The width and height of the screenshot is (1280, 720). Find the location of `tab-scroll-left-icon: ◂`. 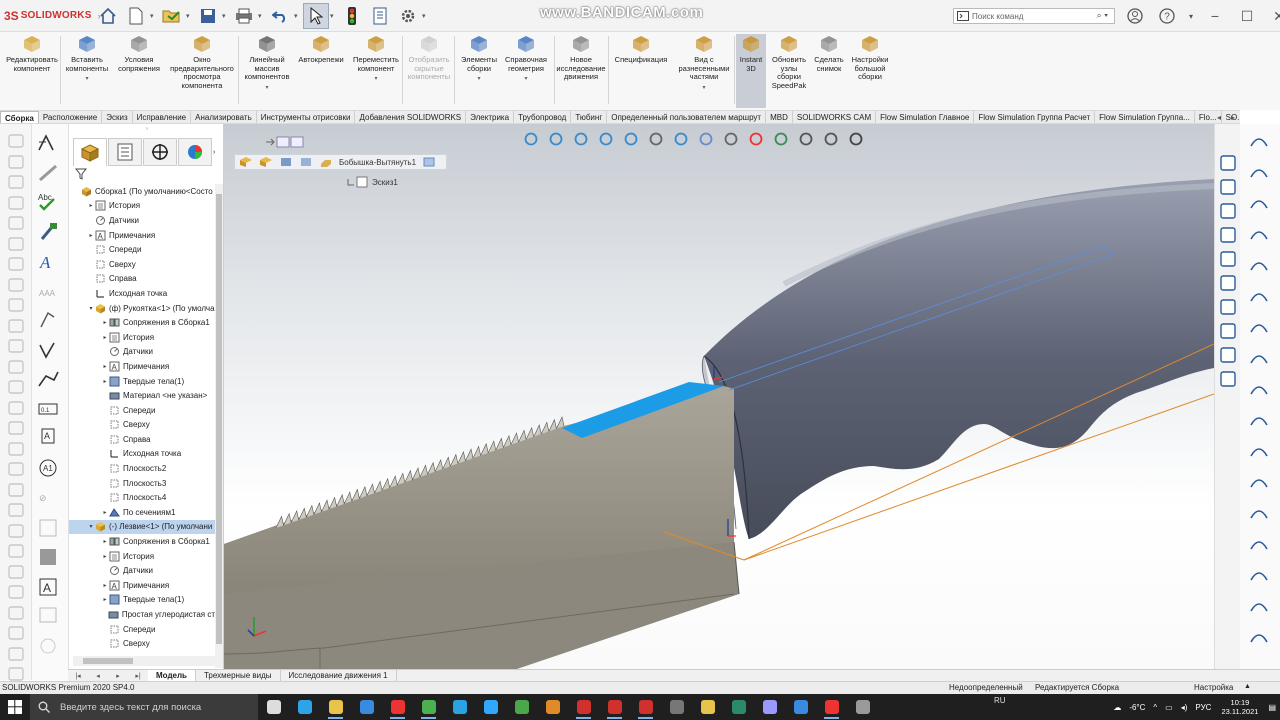

tab-scroll-left-icon: ◂ is located at coordinates (1219, 117).